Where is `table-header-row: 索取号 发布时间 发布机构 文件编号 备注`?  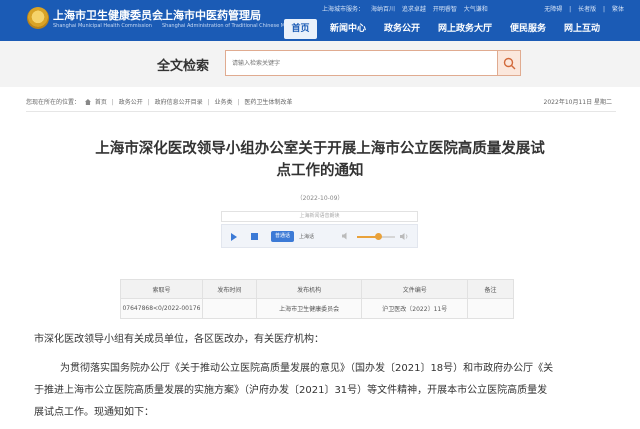
table-header-row: 索取号 发布时间 发布机构 文件编号 备注 is located at coordinates (317, 289).